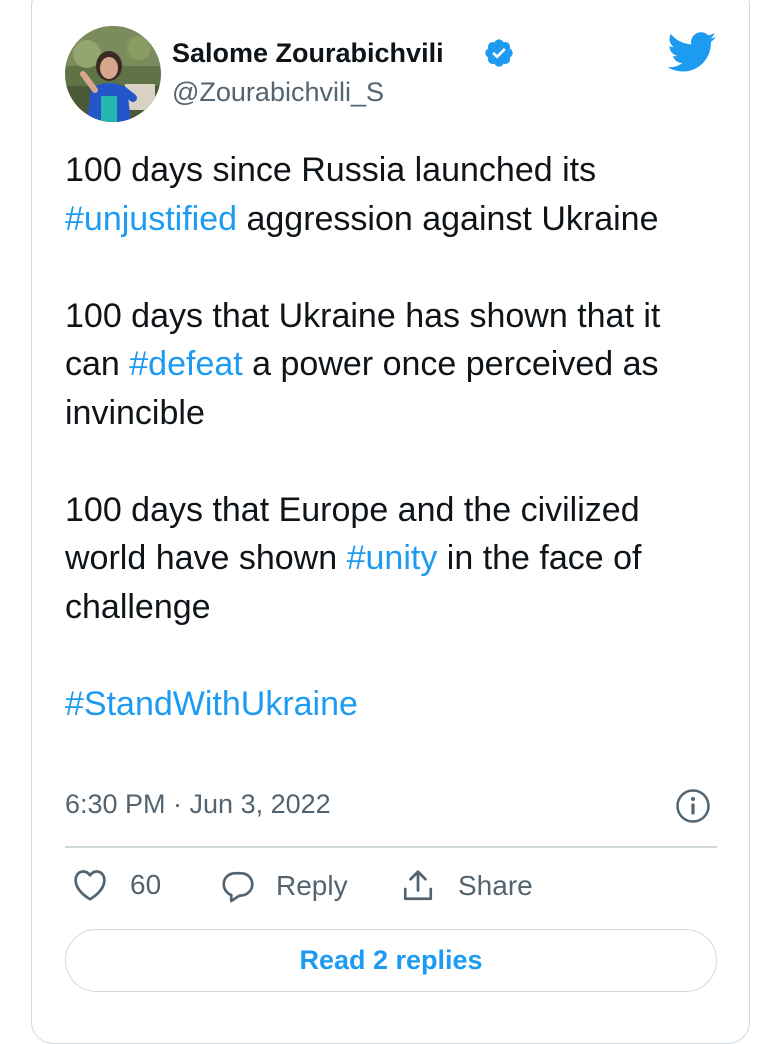 Image resolution: width=781 pixels, height=1044 pixels. Describe the element at coordinates (692, 52) in the screenshot. I see `twitter-bird-icon` at that location.